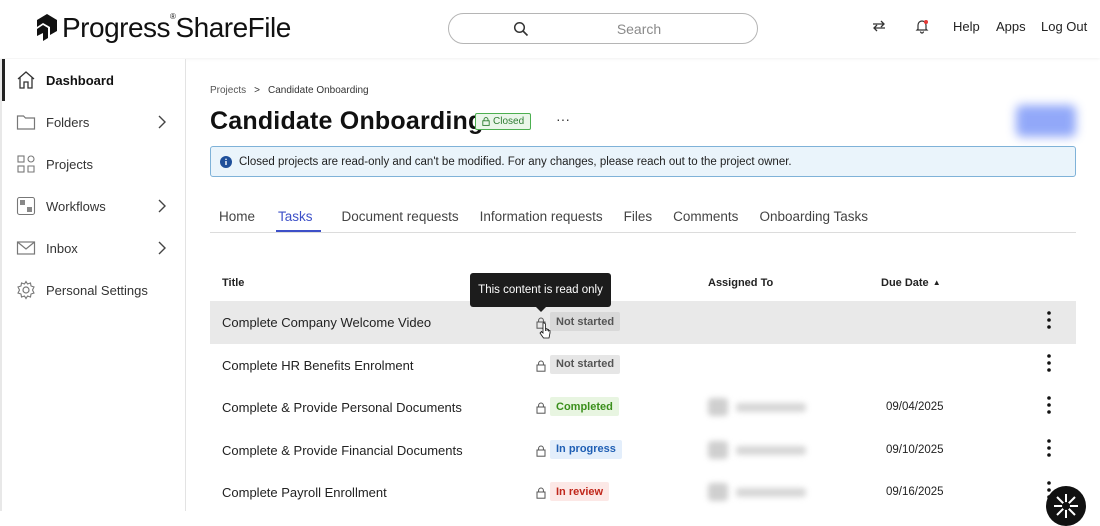 The image size is (1100, 526). I want to click on sidebar-item-dashboard: Dashboard, so click(93, 80).